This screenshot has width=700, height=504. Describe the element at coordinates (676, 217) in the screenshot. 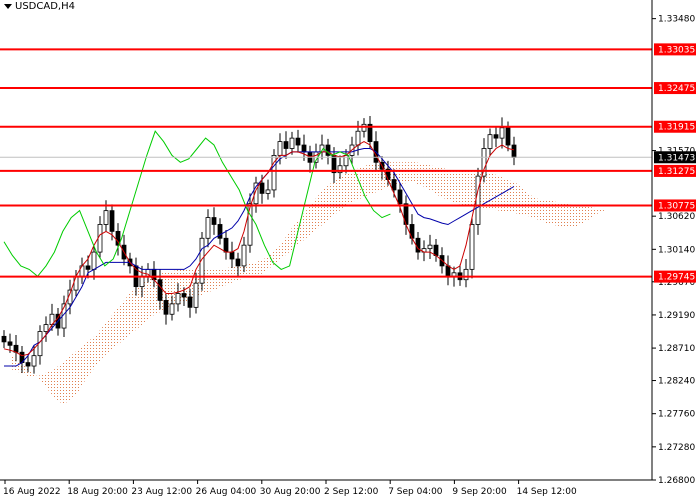

I see `price-tick-label: 1.30620` at that location.